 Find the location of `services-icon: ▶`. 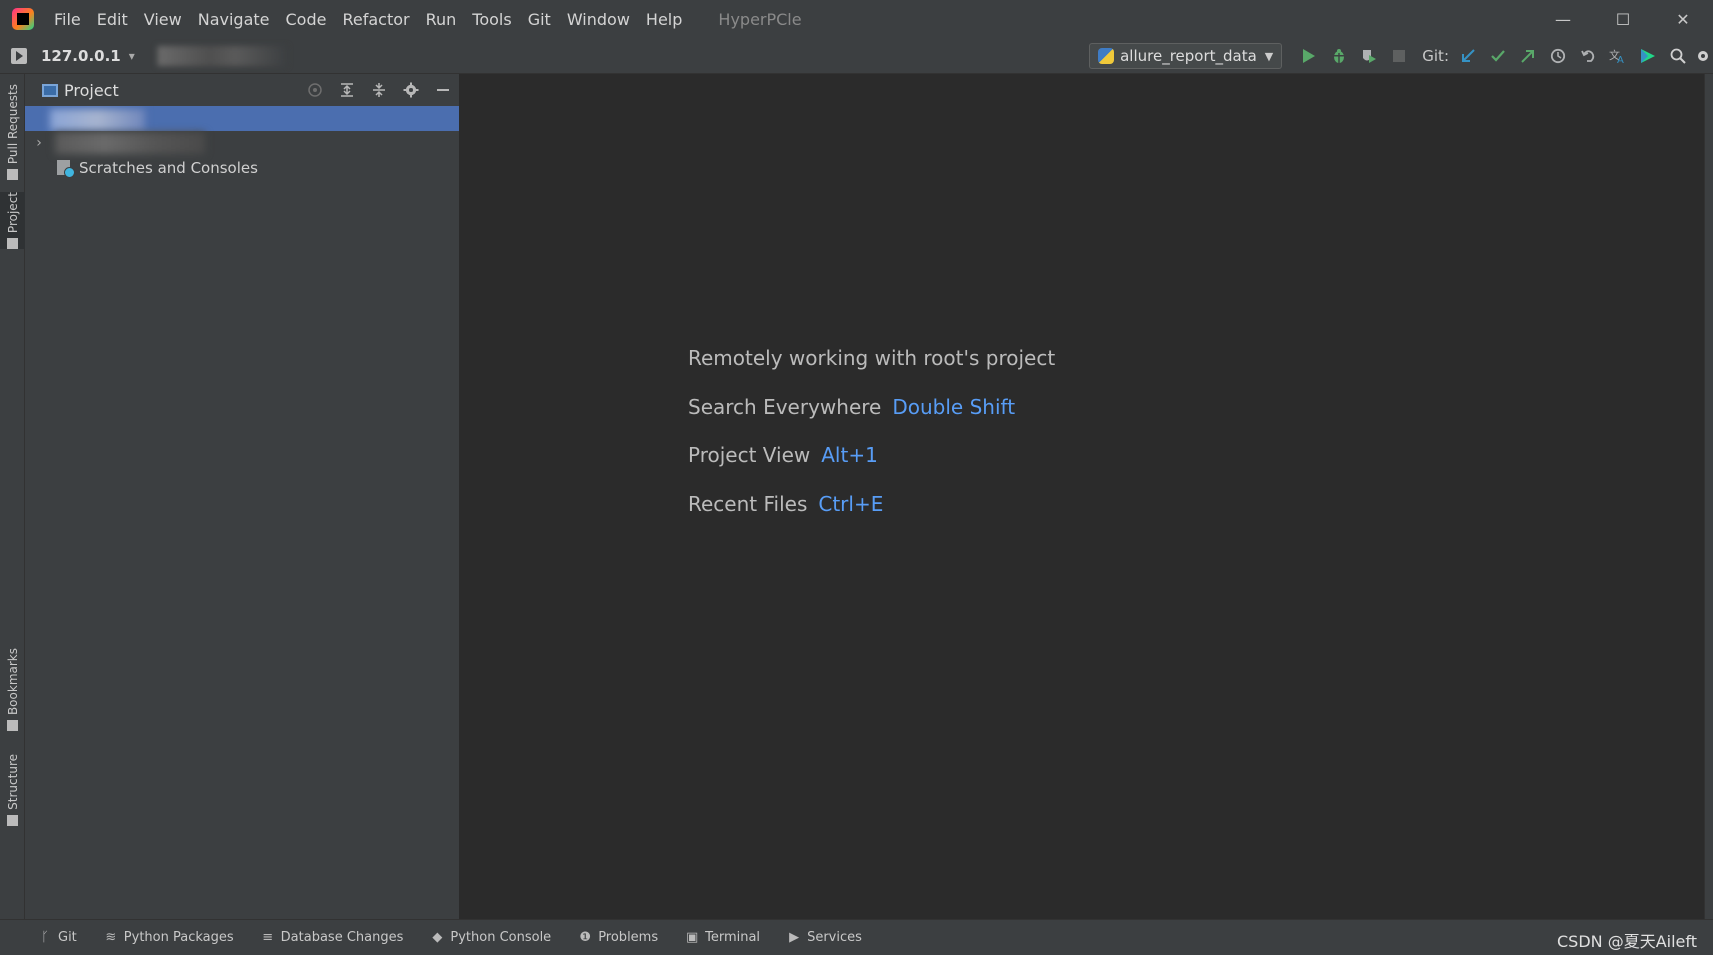

services-icon: ▶ is located at coordinates (794, 937).